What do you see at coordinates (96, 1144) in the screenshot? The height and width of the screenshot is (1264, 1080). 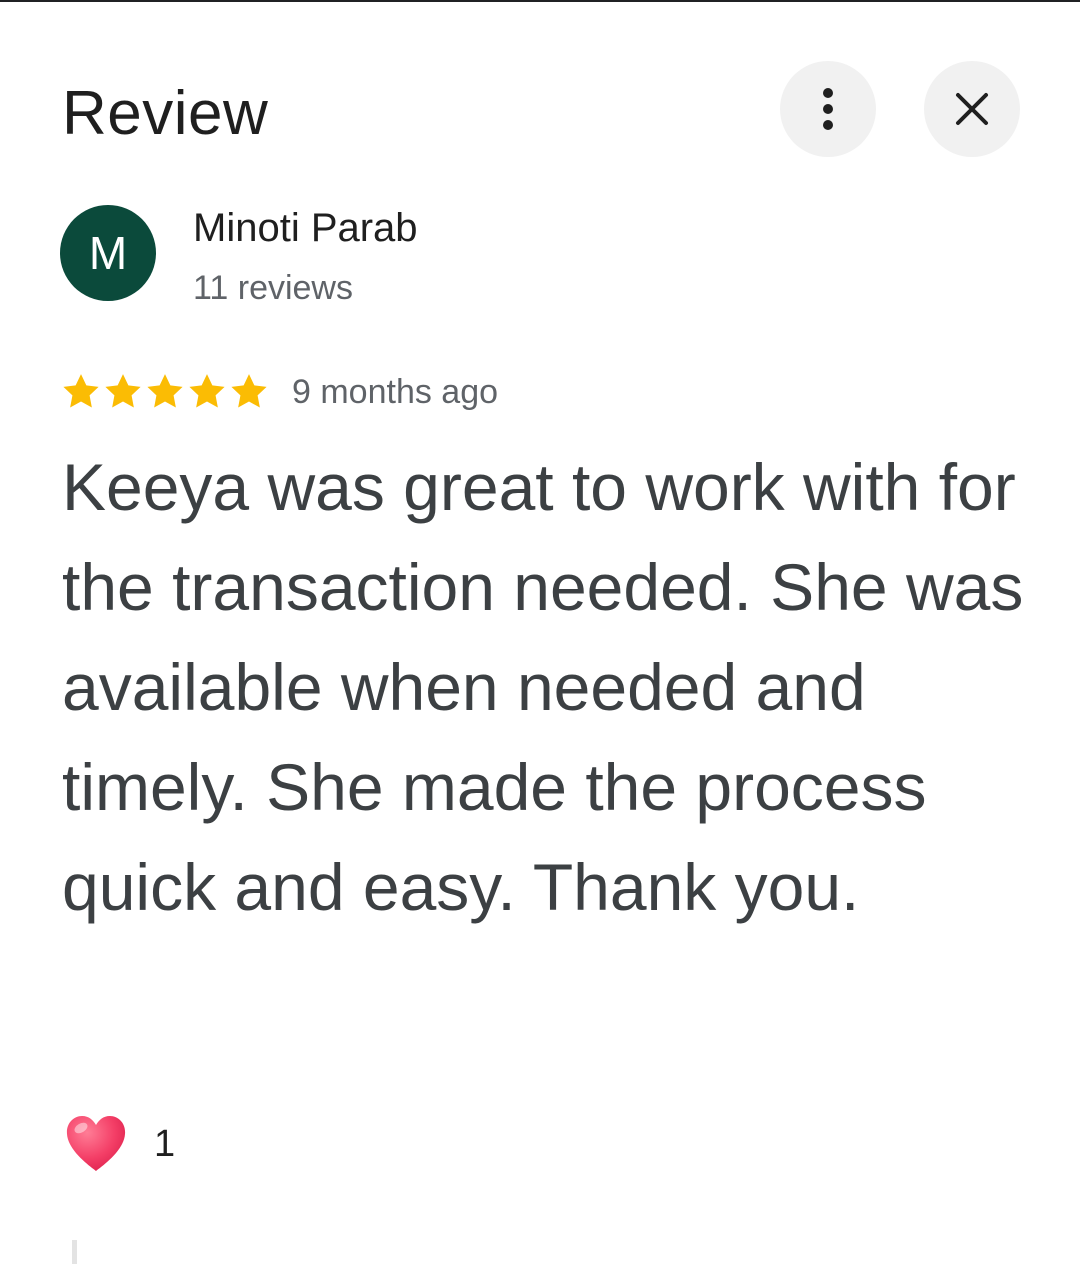 I see `heart-icon` at bounding box center [96, 1144].